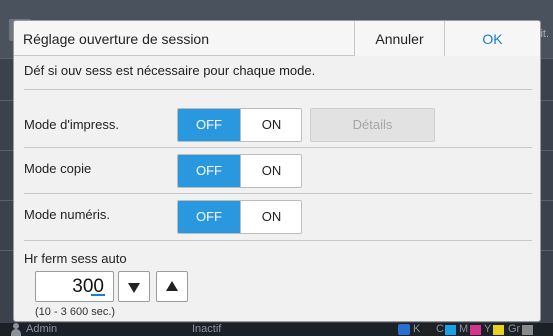 This screenshot has width=553, height=336. Describe the element at coordinates (276, 329) in the screenshot. I see `status-bar: Admin Inactif K C M Y Gr` at that location.